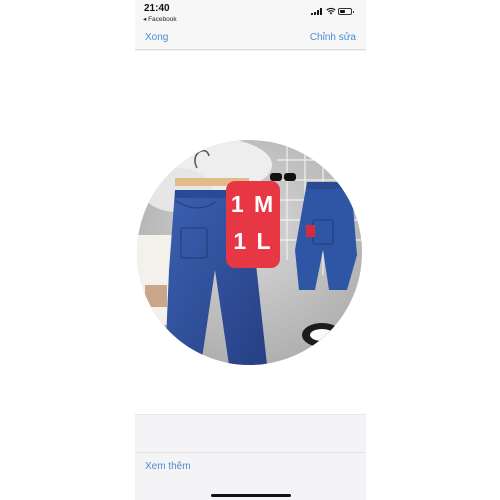 This screenshot has height=500, width=500. Describe the element at coordinates (333, 37) in the screenshot. I see `edit-button: Chỉnh sửa` at that location.